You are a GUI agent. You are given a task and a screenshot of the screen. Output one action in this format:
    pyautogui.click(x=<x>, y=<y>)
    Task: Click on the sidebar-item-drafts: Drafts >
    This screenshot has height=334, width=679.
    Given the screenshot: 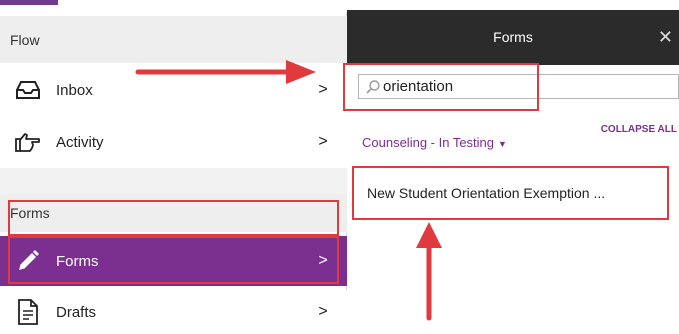 What is the action you would take?
    pyautogui.click(x=173, y=312)
    